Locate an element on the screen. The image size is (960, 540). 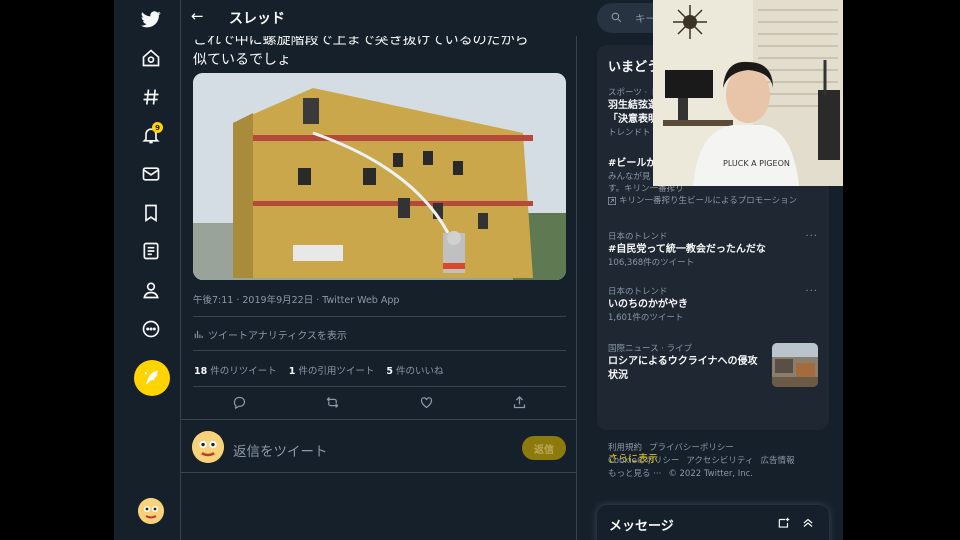
tweet-text: これで中に螺旋階段で上まで突き抜けているのだから 似ているでしょ is located at coordinates (361, 50).